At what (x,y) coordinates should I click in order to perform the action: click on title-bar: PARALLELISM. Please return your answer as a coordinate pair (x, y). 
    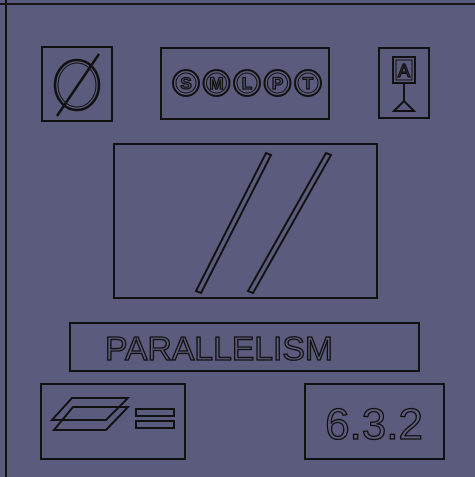
    Looking at the image, I should click on (244, 347).